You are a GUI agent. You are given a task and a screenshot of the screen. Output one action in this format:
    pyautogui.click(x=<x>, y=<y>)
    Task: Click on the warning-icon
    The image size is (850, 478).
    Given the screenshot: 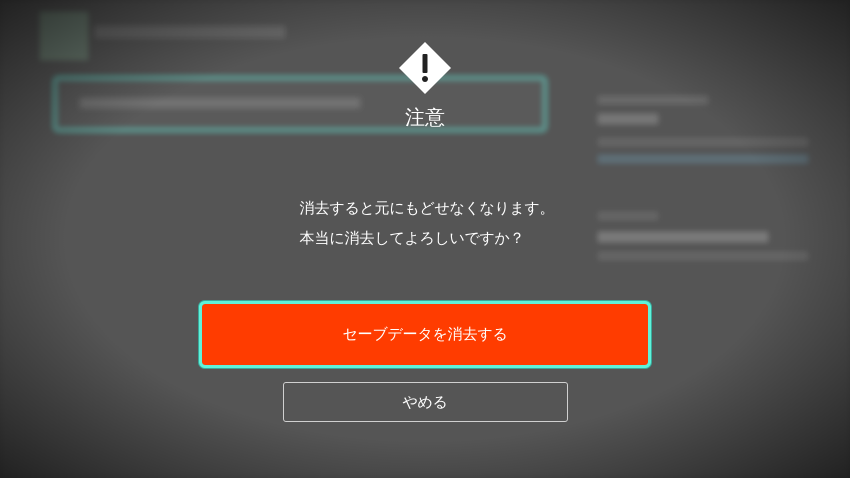 What is the action you would take?
    pyautogui.click(x=425, y=68)
    